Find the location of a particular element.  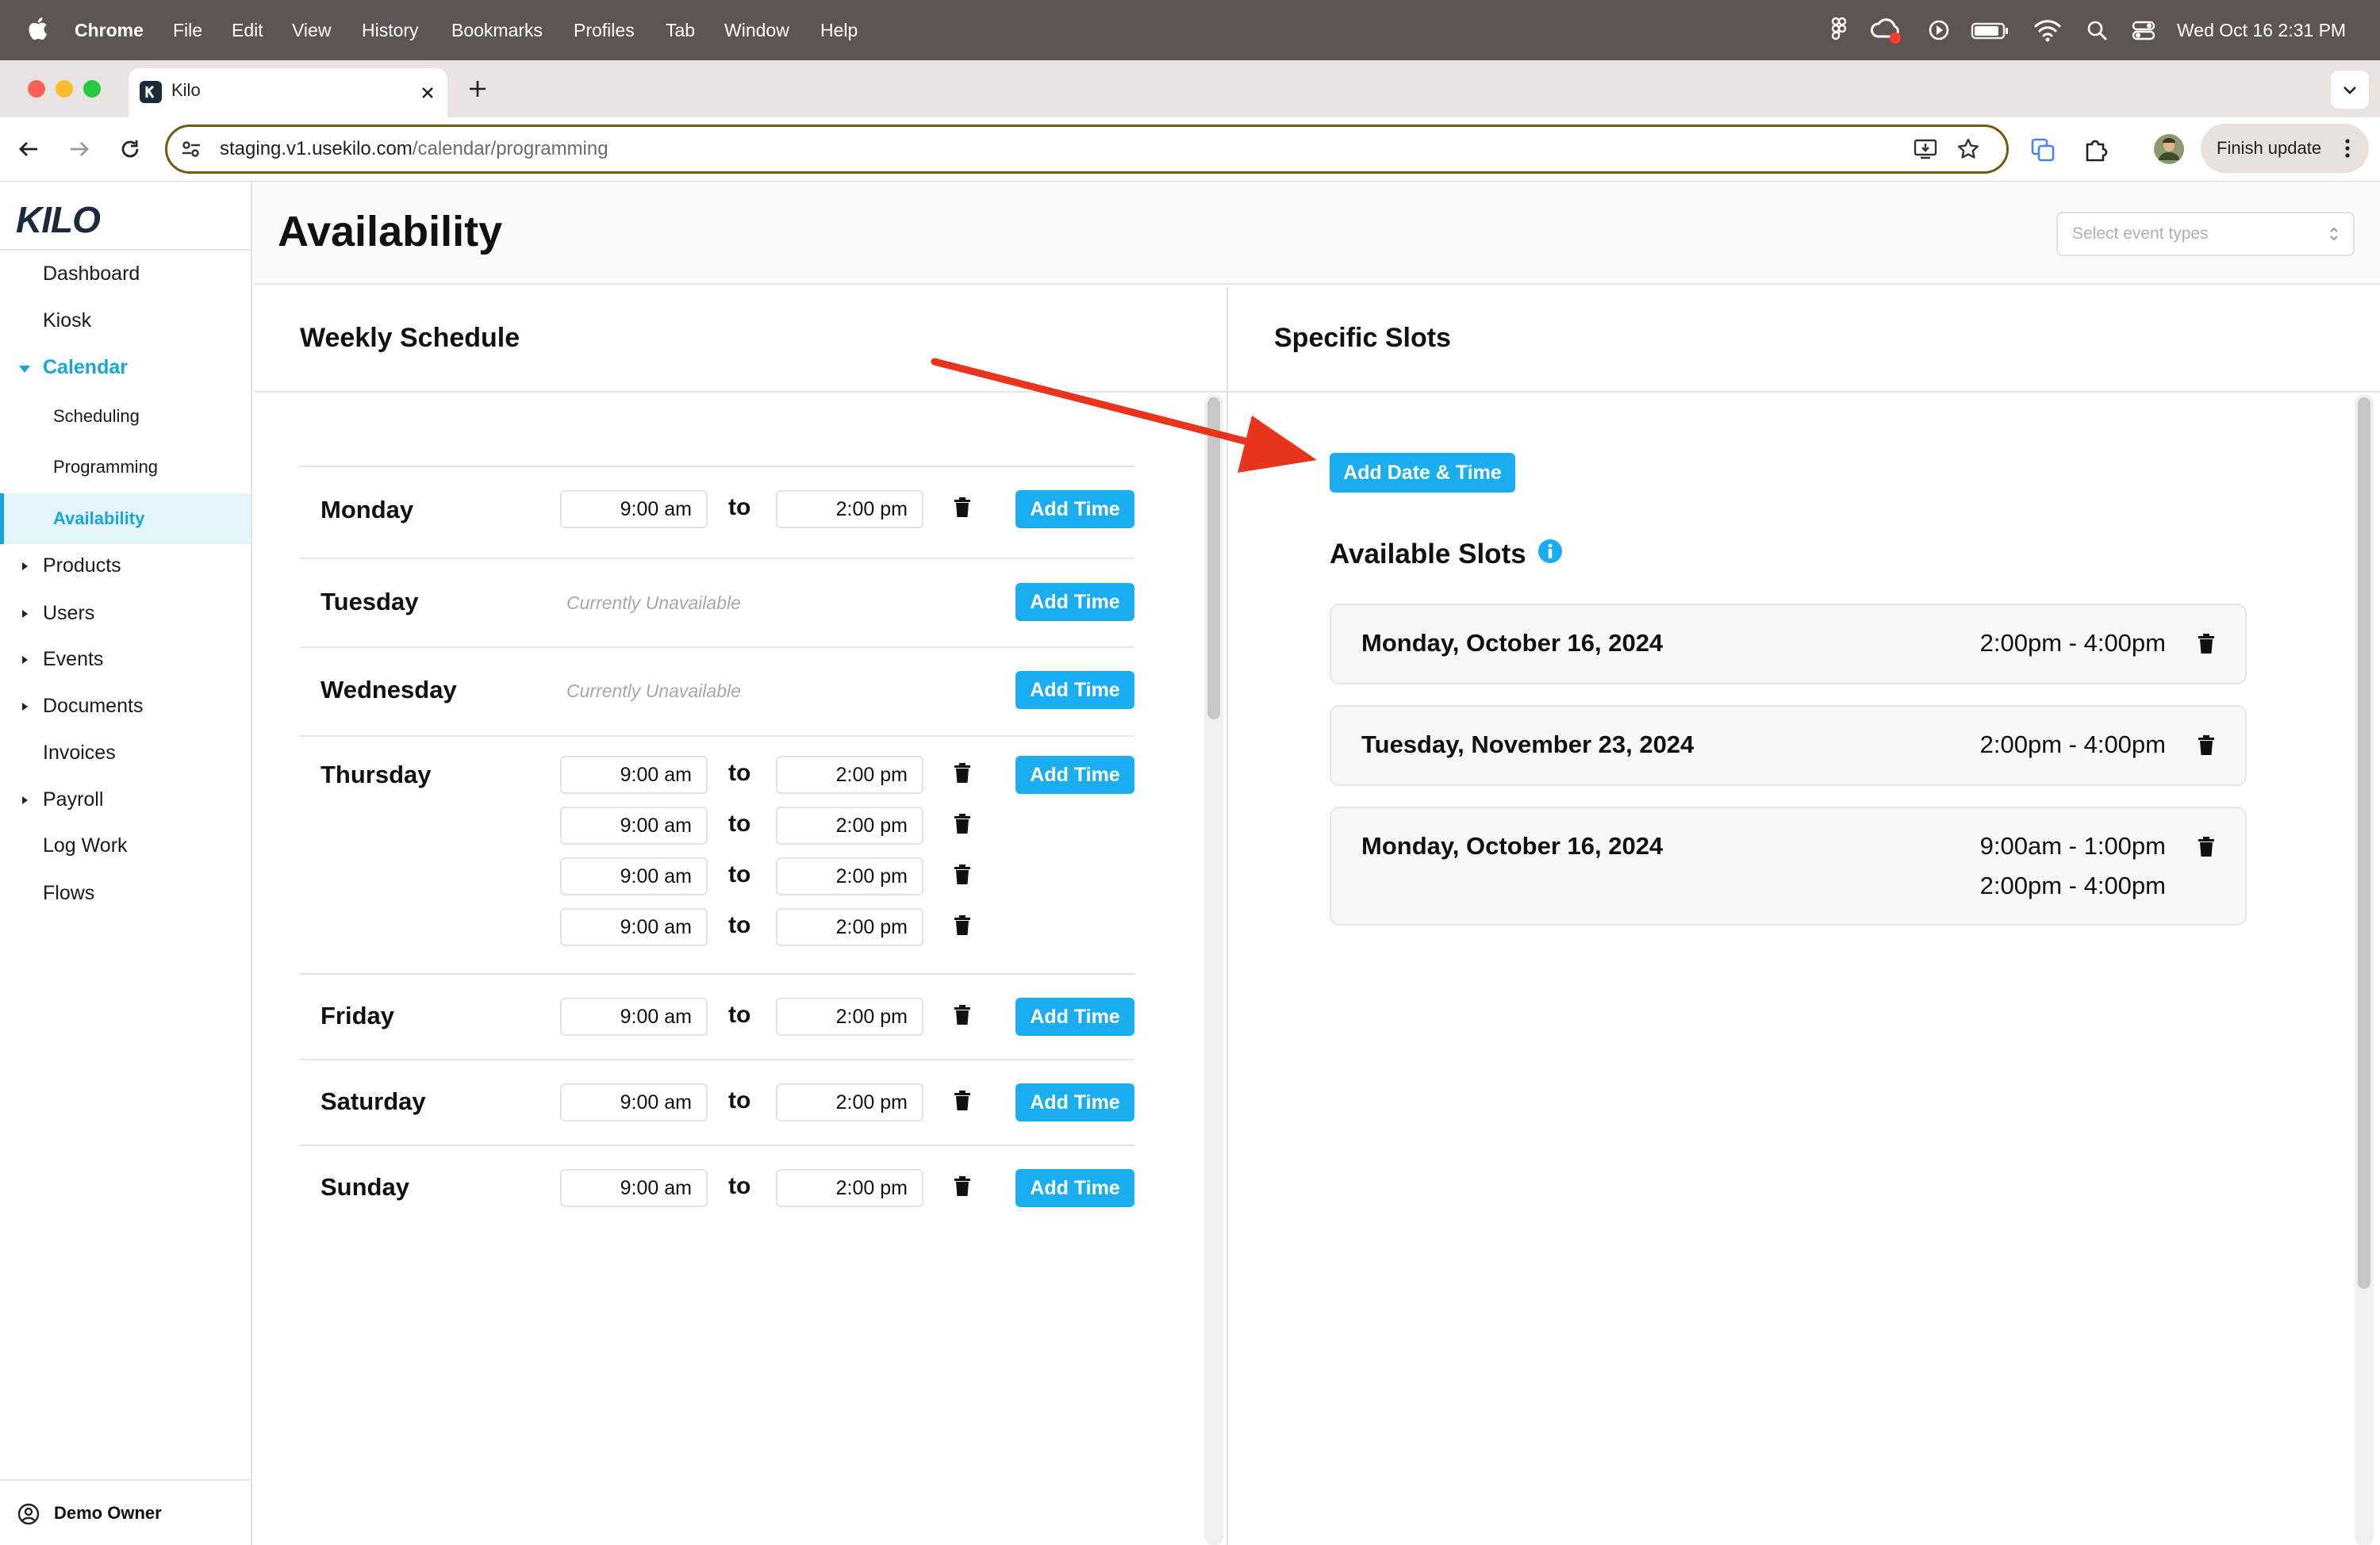

tuesday-add-time-button: Add Time is located at coordinates (1074, 602).